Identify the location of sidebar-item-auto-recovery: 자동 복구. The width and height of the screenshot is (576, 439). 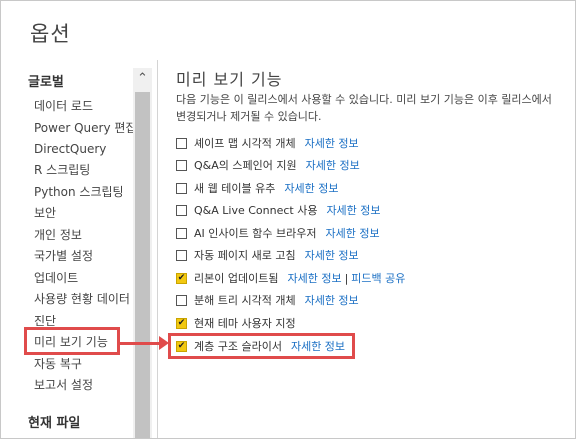
(58, 364).